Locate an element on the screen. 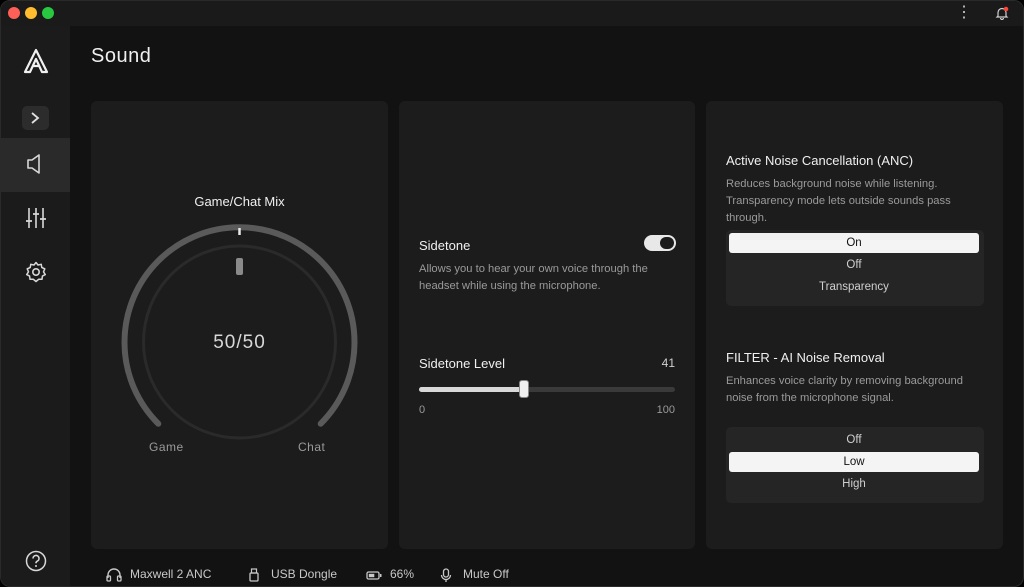  sidebar is located at coordinates (35, 306).